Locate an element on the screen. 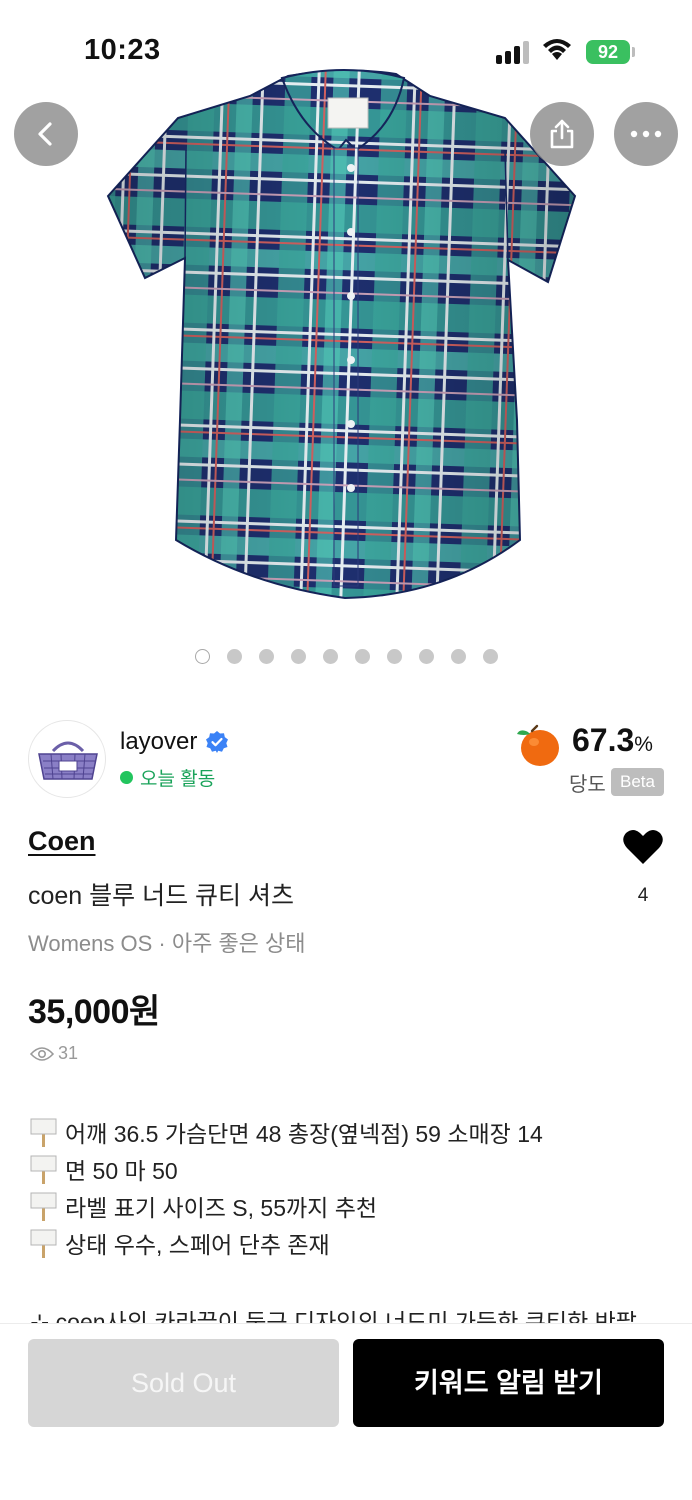 The image size is (692, 1500). beta-badge: Beta is located at coordinates (637, 782).